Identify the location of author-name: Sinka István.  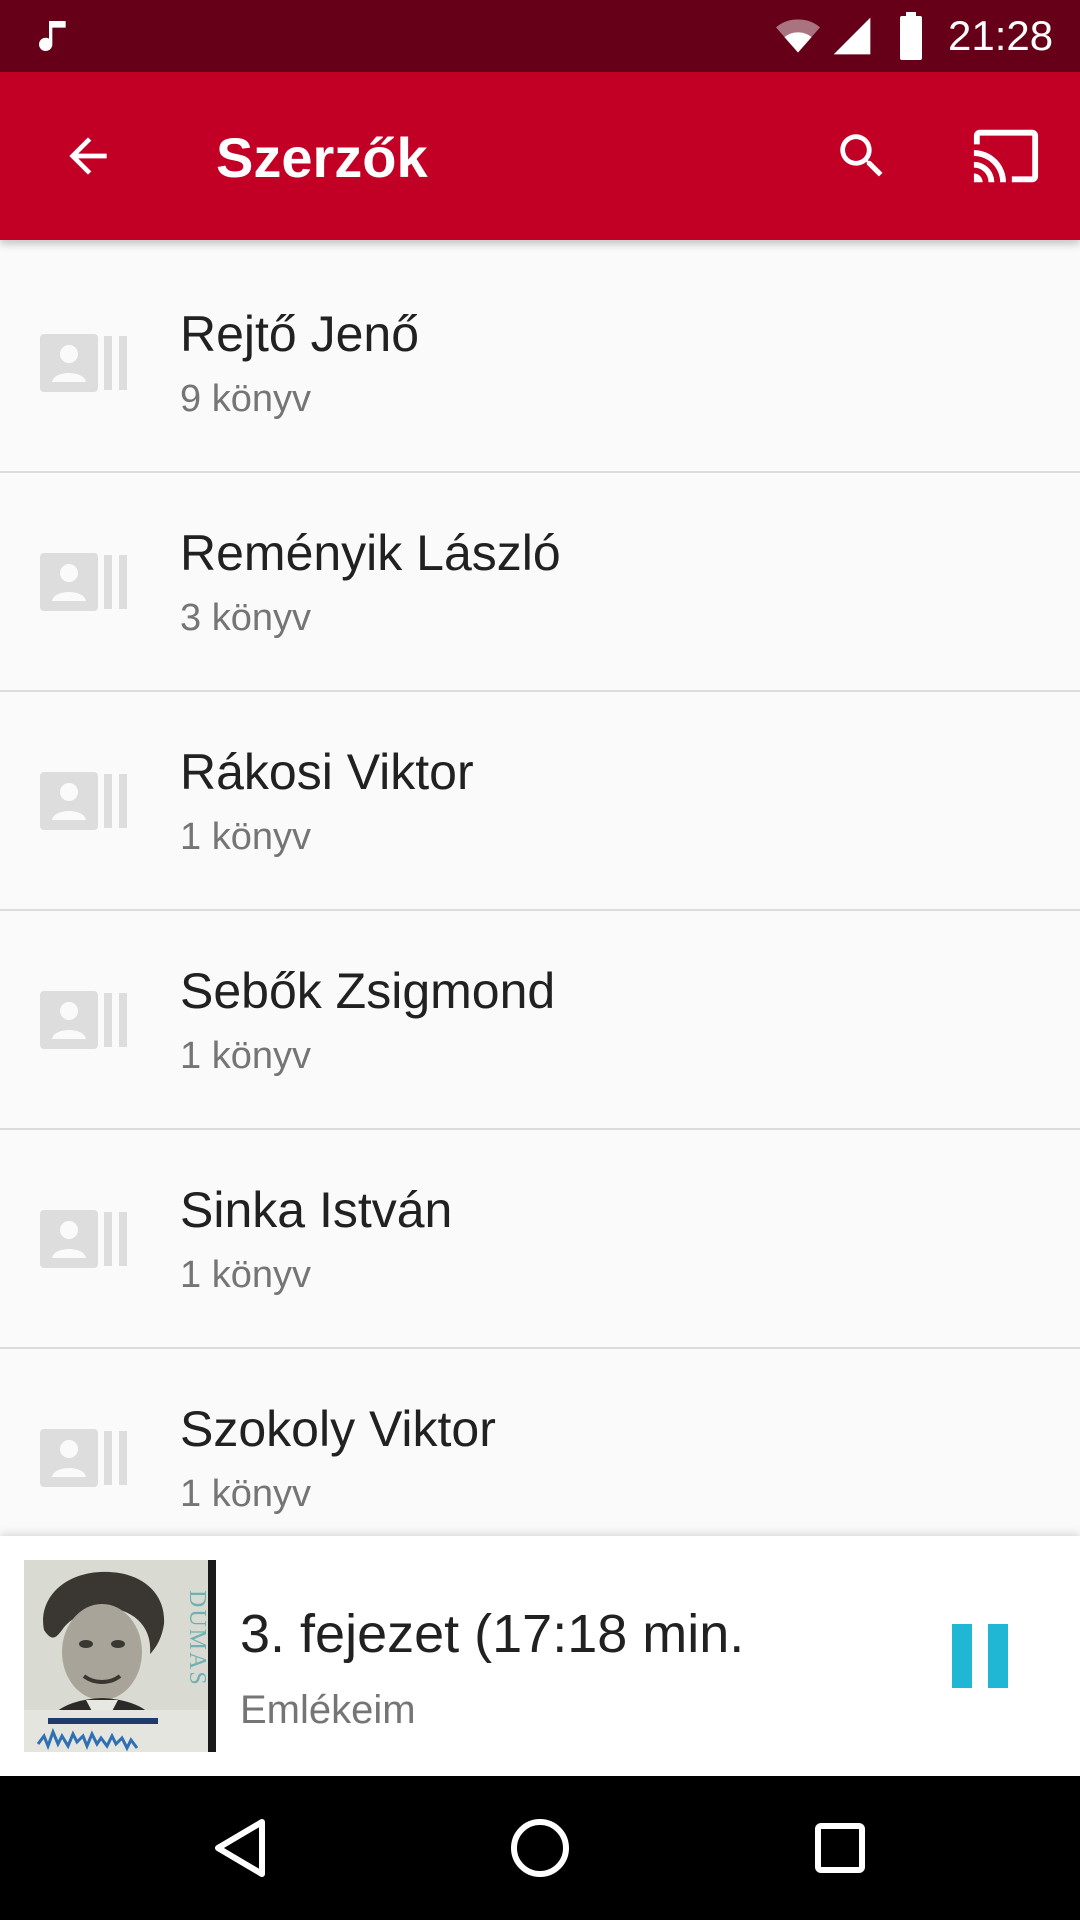
(316, 1210).